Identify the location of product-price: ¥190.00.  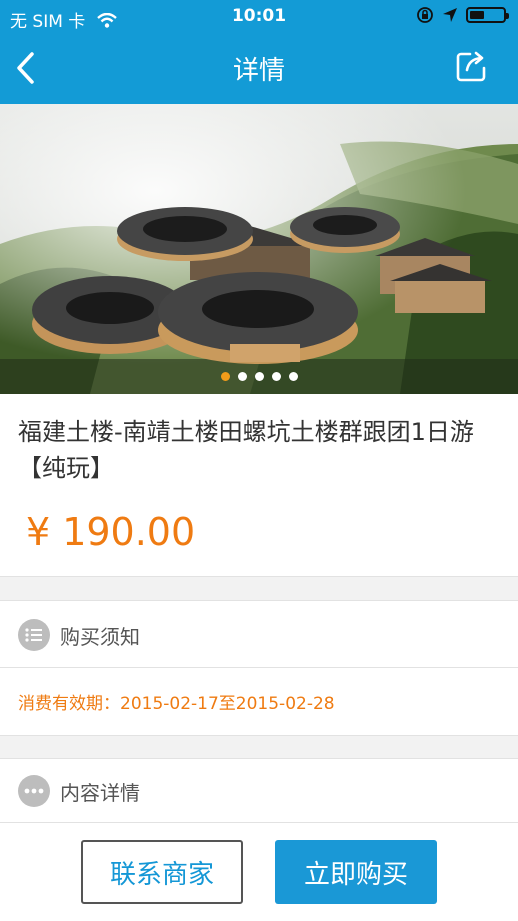
(110, 532).